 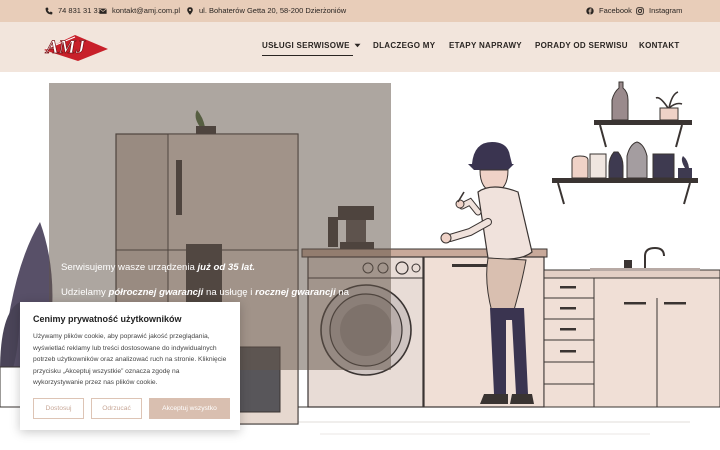 I want to click on cookie-title: Cenimy prywatność użytkowników, so click(x=107, y=319).